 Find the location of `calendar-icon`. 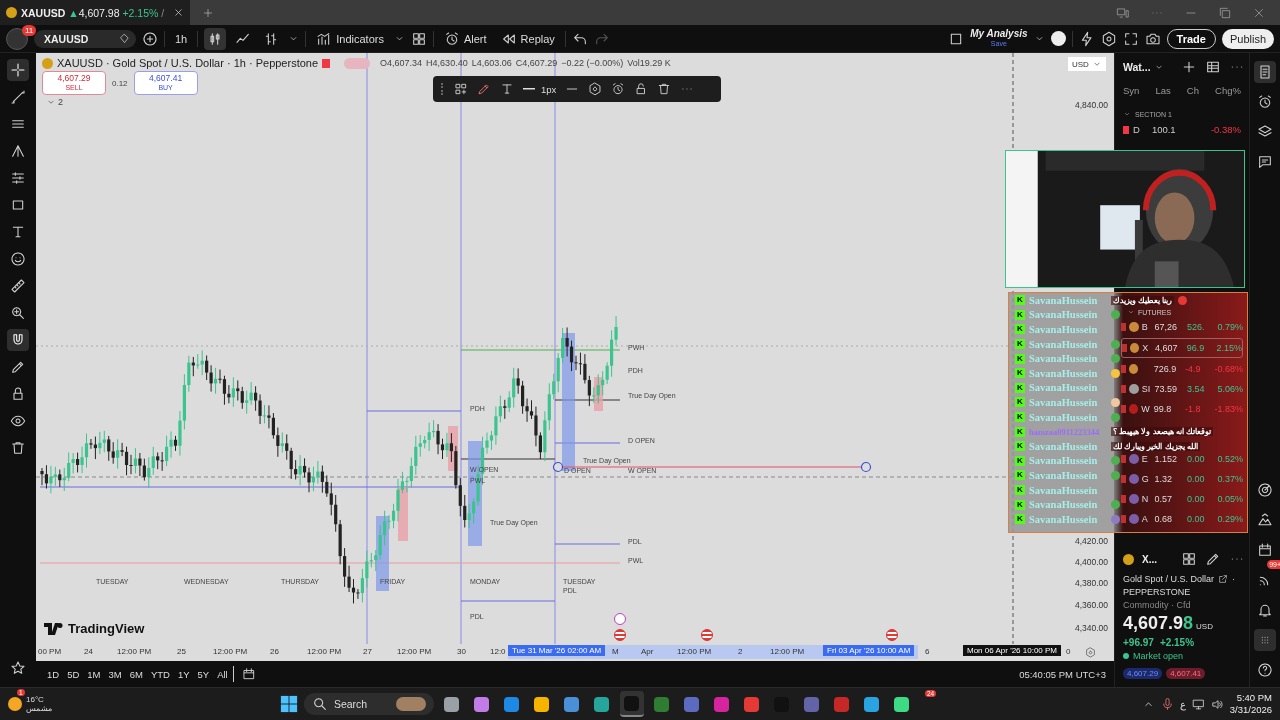

calendar-icon is located at coordinates (248, 674).